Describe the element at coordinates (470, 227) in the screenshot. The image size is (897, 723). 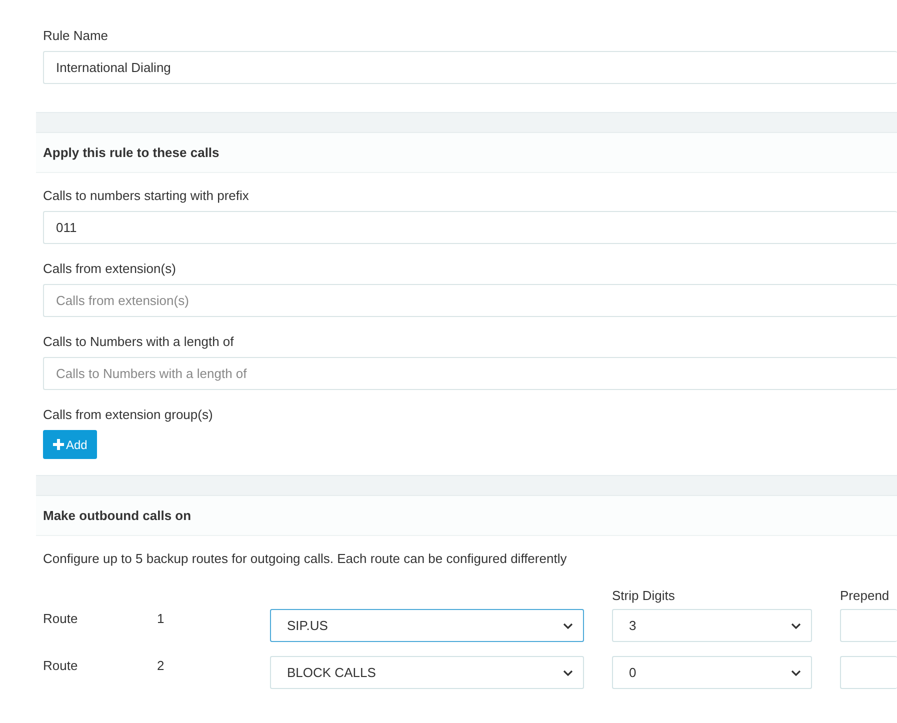
I see `input-field: 011` at that location.